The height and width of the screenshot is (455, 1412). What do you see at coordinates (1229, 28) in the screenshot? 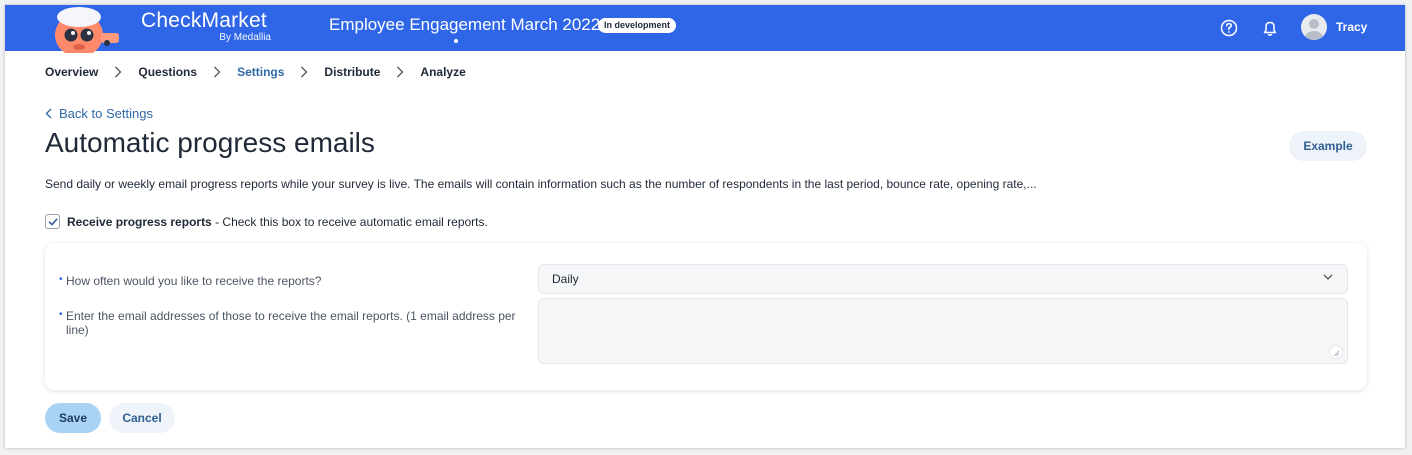
I see `help-icon` at bounding box center [1229, 28].